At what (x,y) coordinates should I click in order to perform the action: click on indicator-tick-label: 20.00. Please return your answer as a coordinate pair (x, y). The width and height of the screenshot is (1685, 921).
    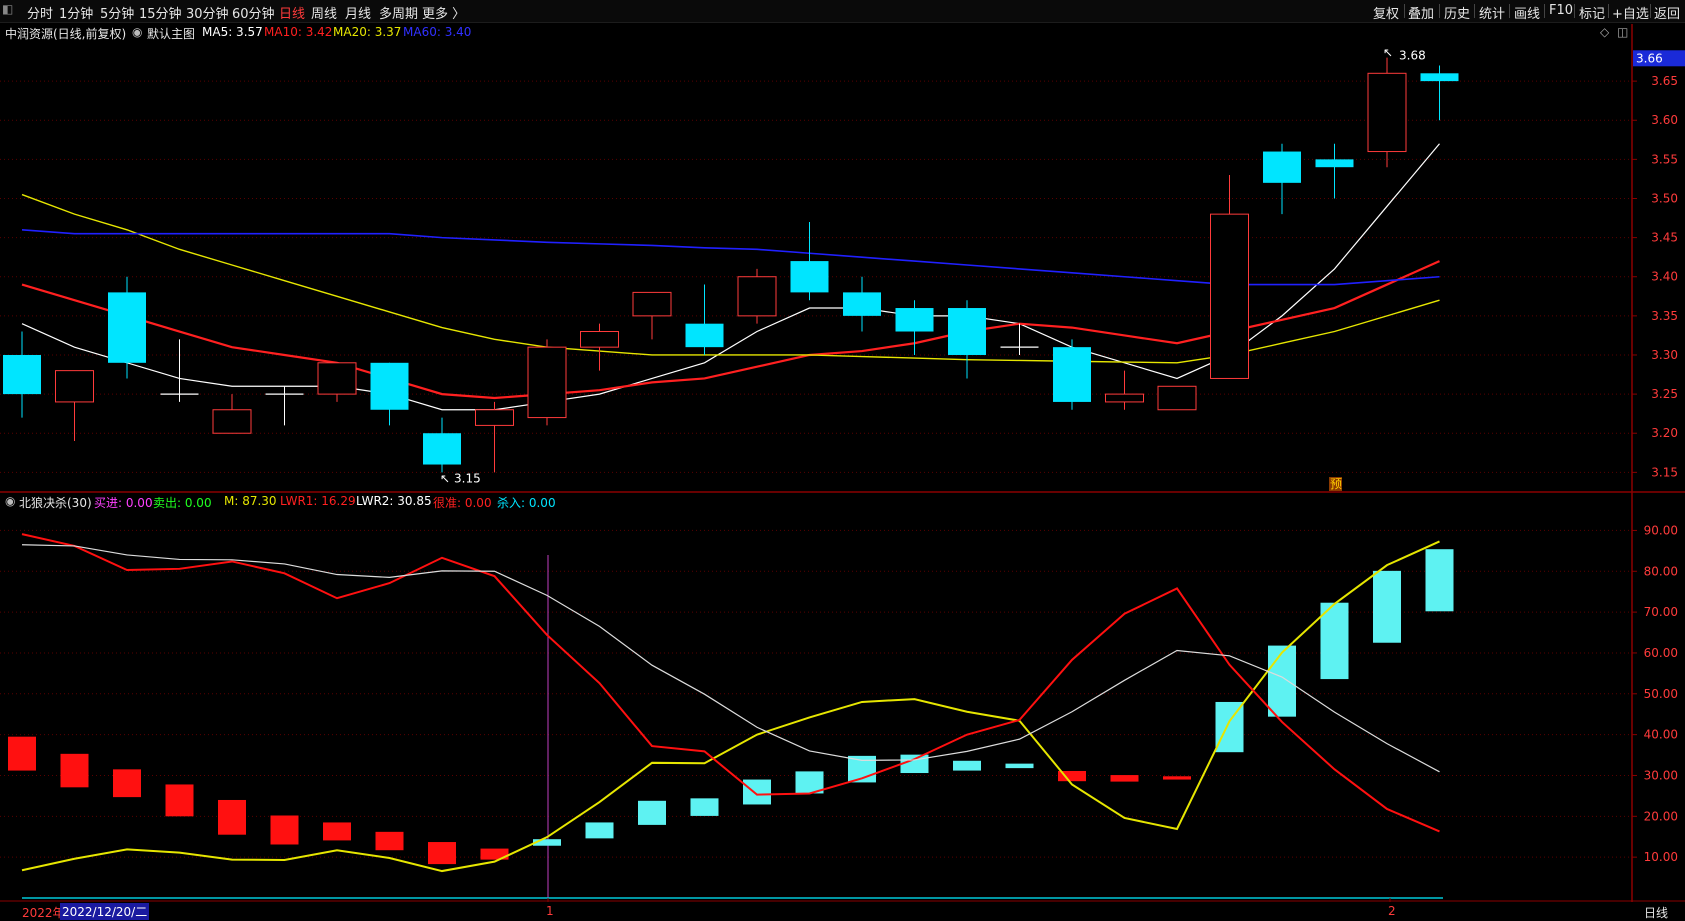
    Looking at the image, I should click on (1661, 816).